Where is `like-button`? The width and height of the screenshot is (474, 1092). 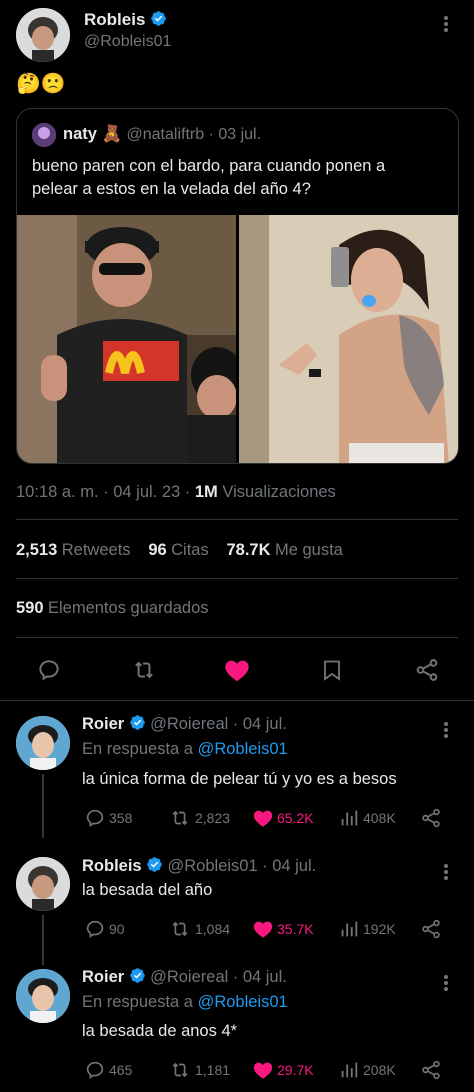
like-button is located at coordinates (237, 670).